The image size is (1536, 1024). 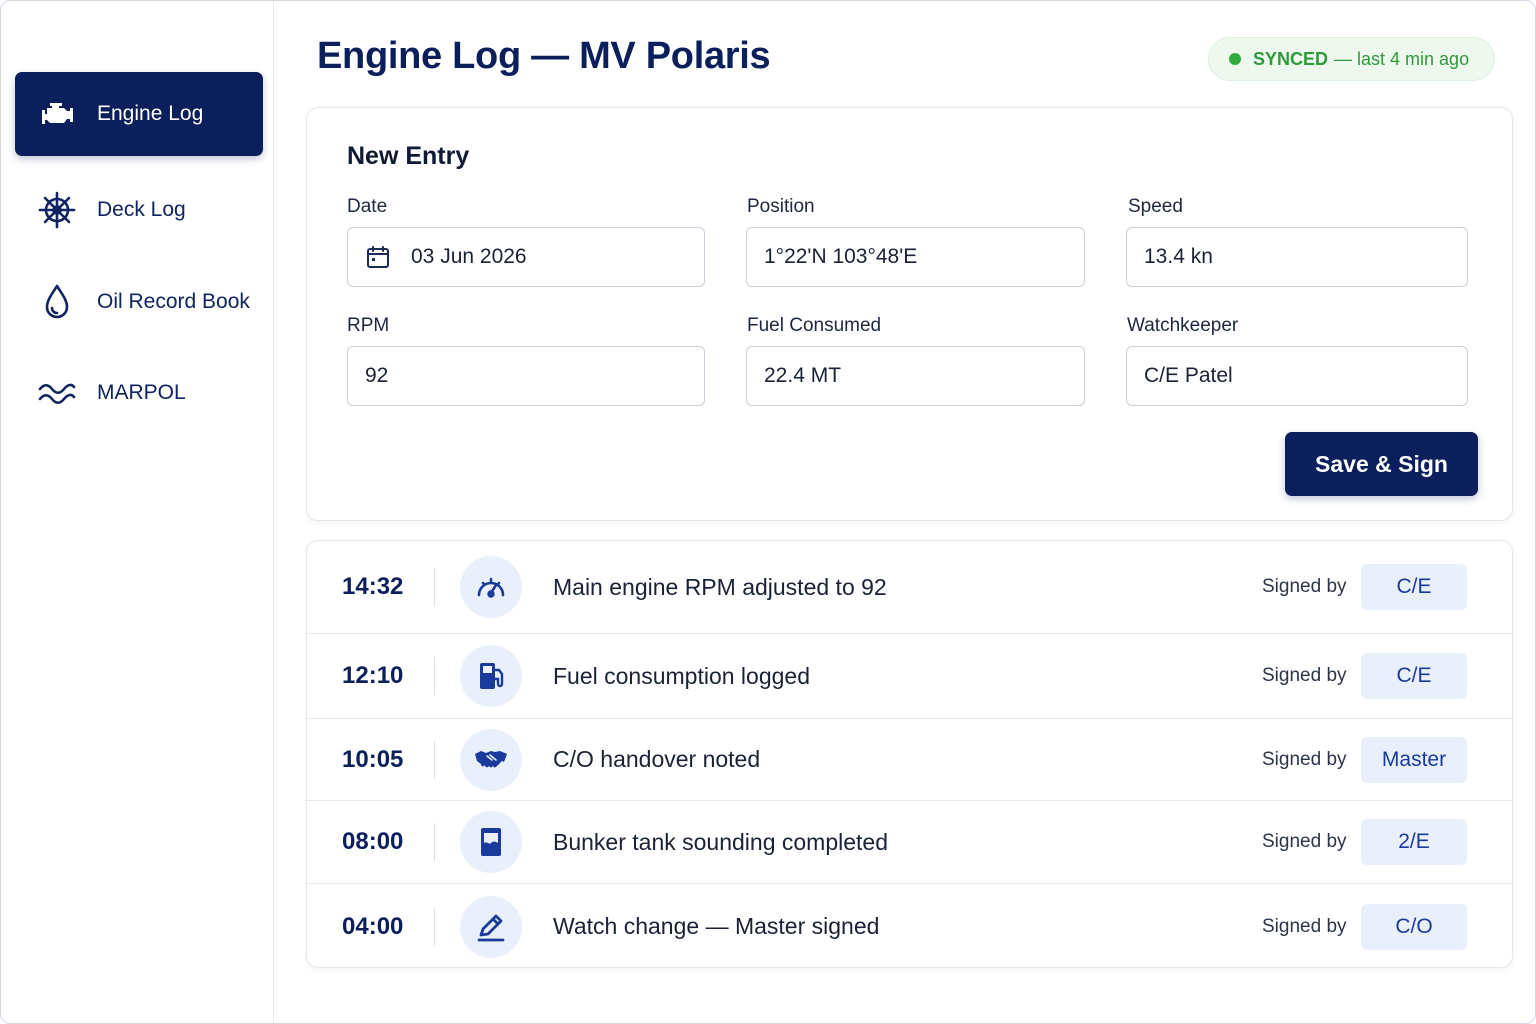 What do you see at coordinates (1402, 58) in the screenshot?
I see `sync-detail: — last 4 min ago` at bounding box center [1402, 58].